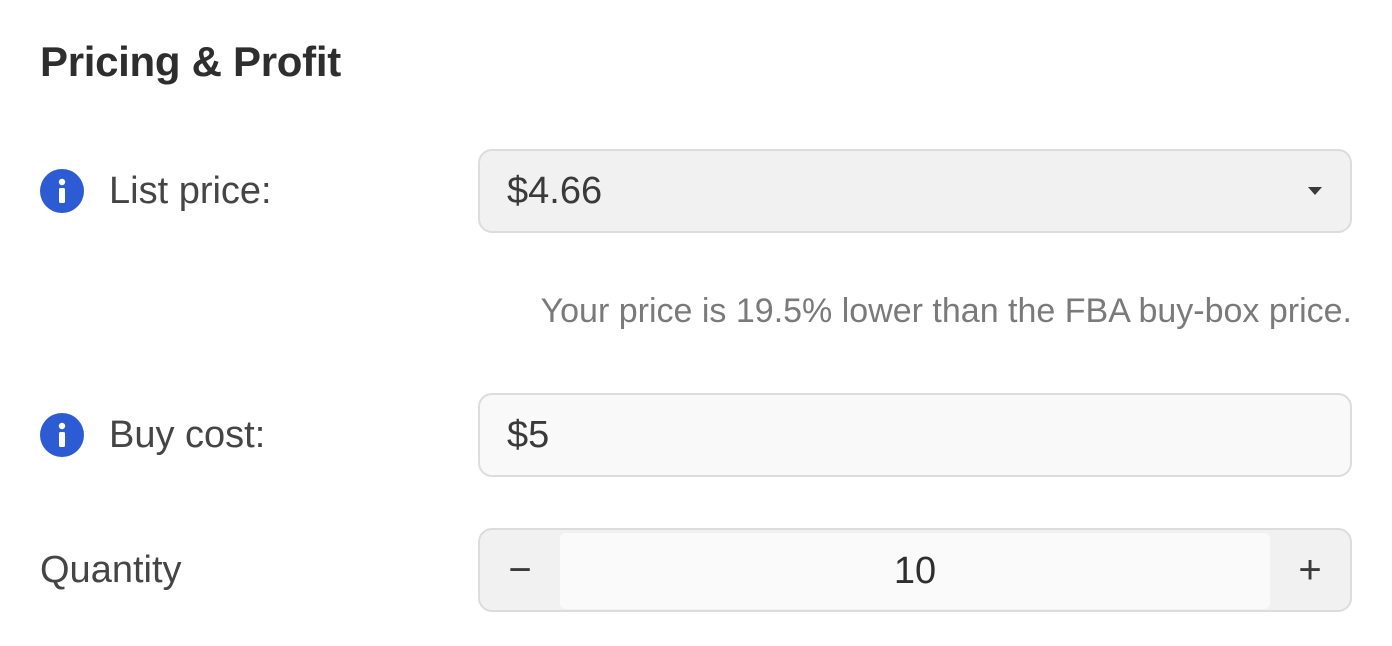  What do you see at coordinates (187, 434) in the screenshot?
I see `buy-cost-label: Buy cost:` at bounding box center [187, 434].